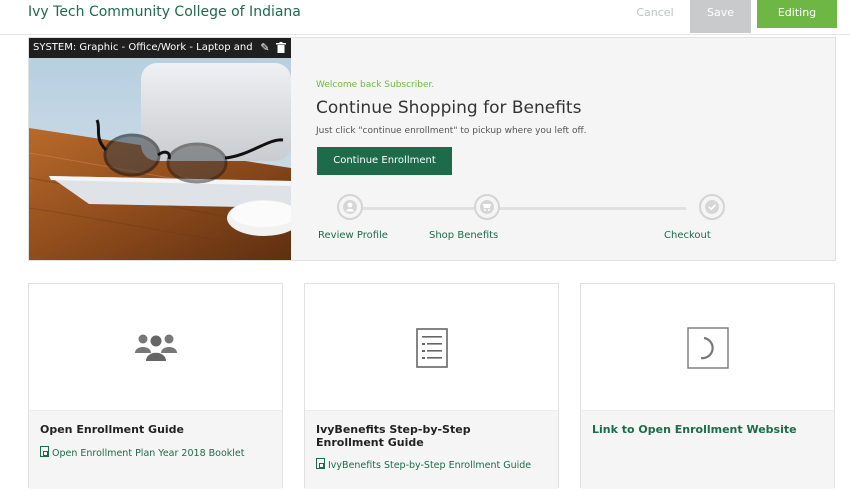 This screenshot has height=493, width=850. What do you see at coordinates (655, 13) in the screenshot?
I see `cancel-button: Cancel` at bounding box center [655, 13].